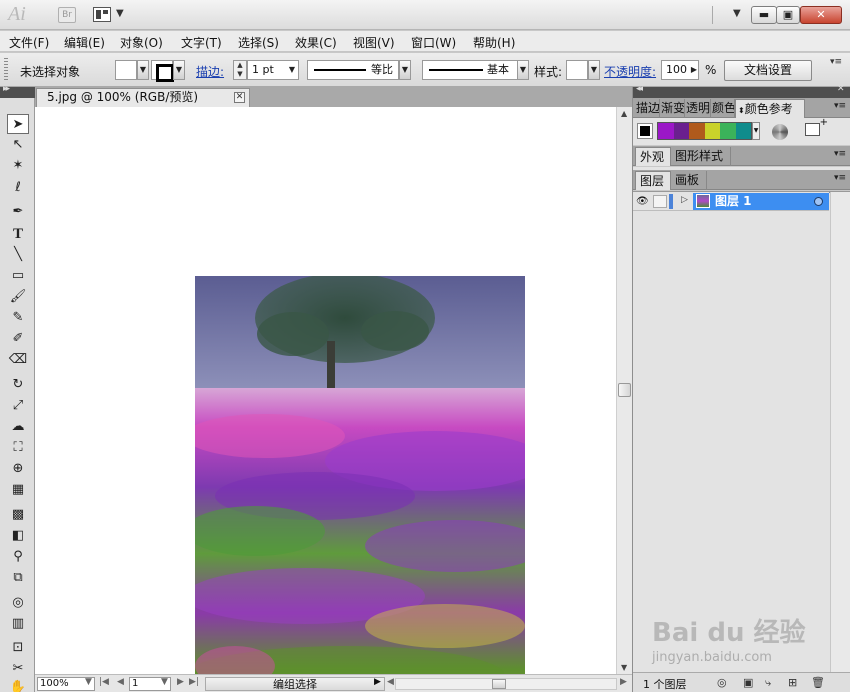 The width and height of the screenshot is (850, 692). Describe the element at coordinates (18, 557) in the screenshot. I see `eyedropper-tool-icon: ⚲` at that location.